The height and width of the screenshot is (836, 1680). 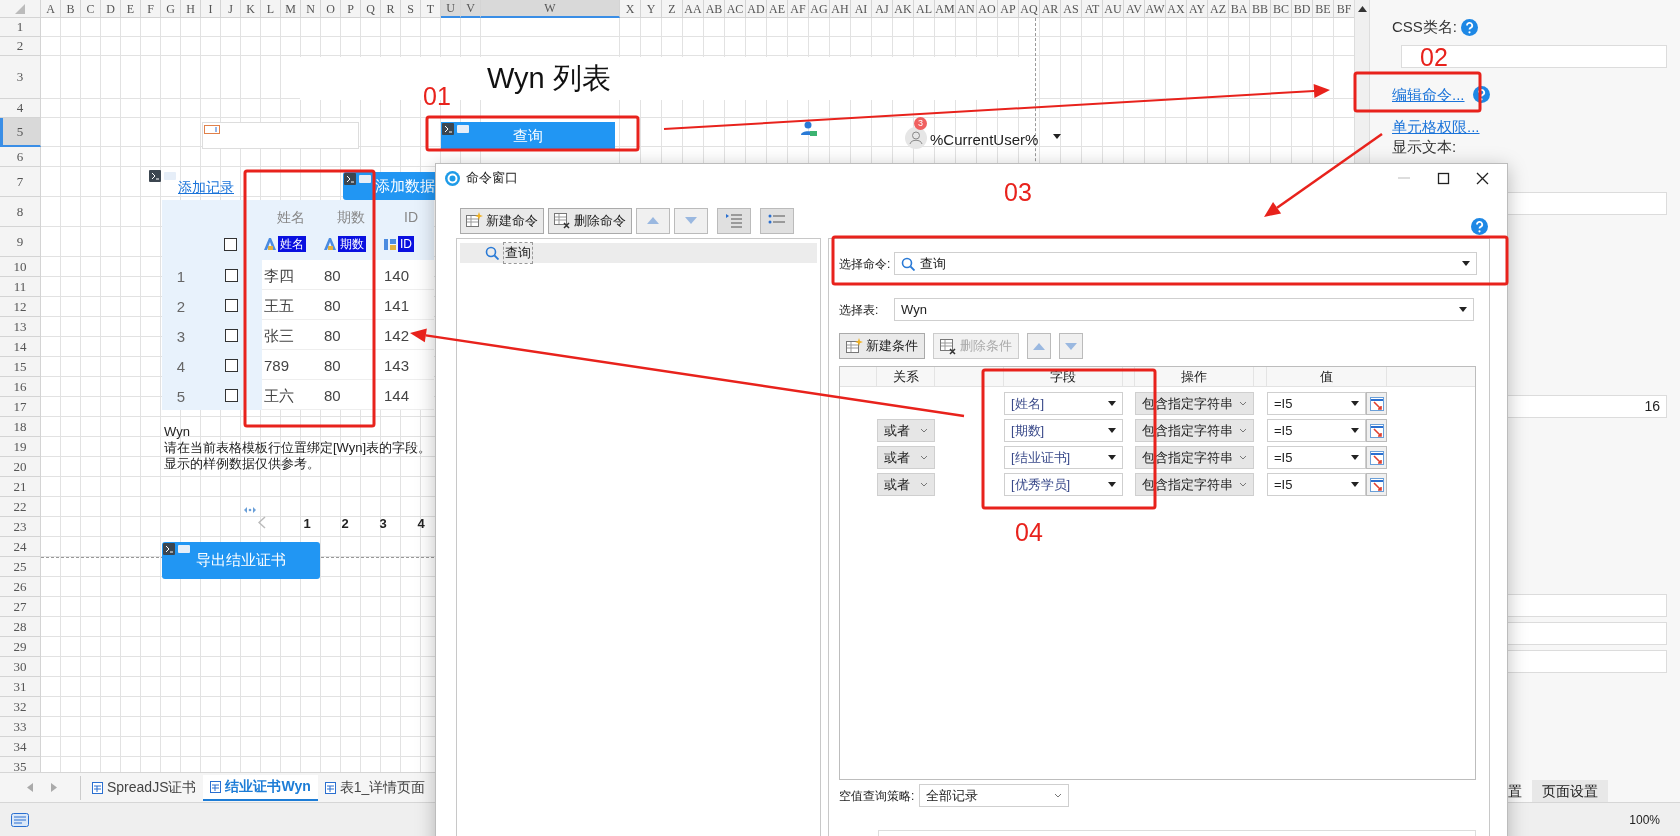 I want to click on column-header: O, so click(x=331, y=9).